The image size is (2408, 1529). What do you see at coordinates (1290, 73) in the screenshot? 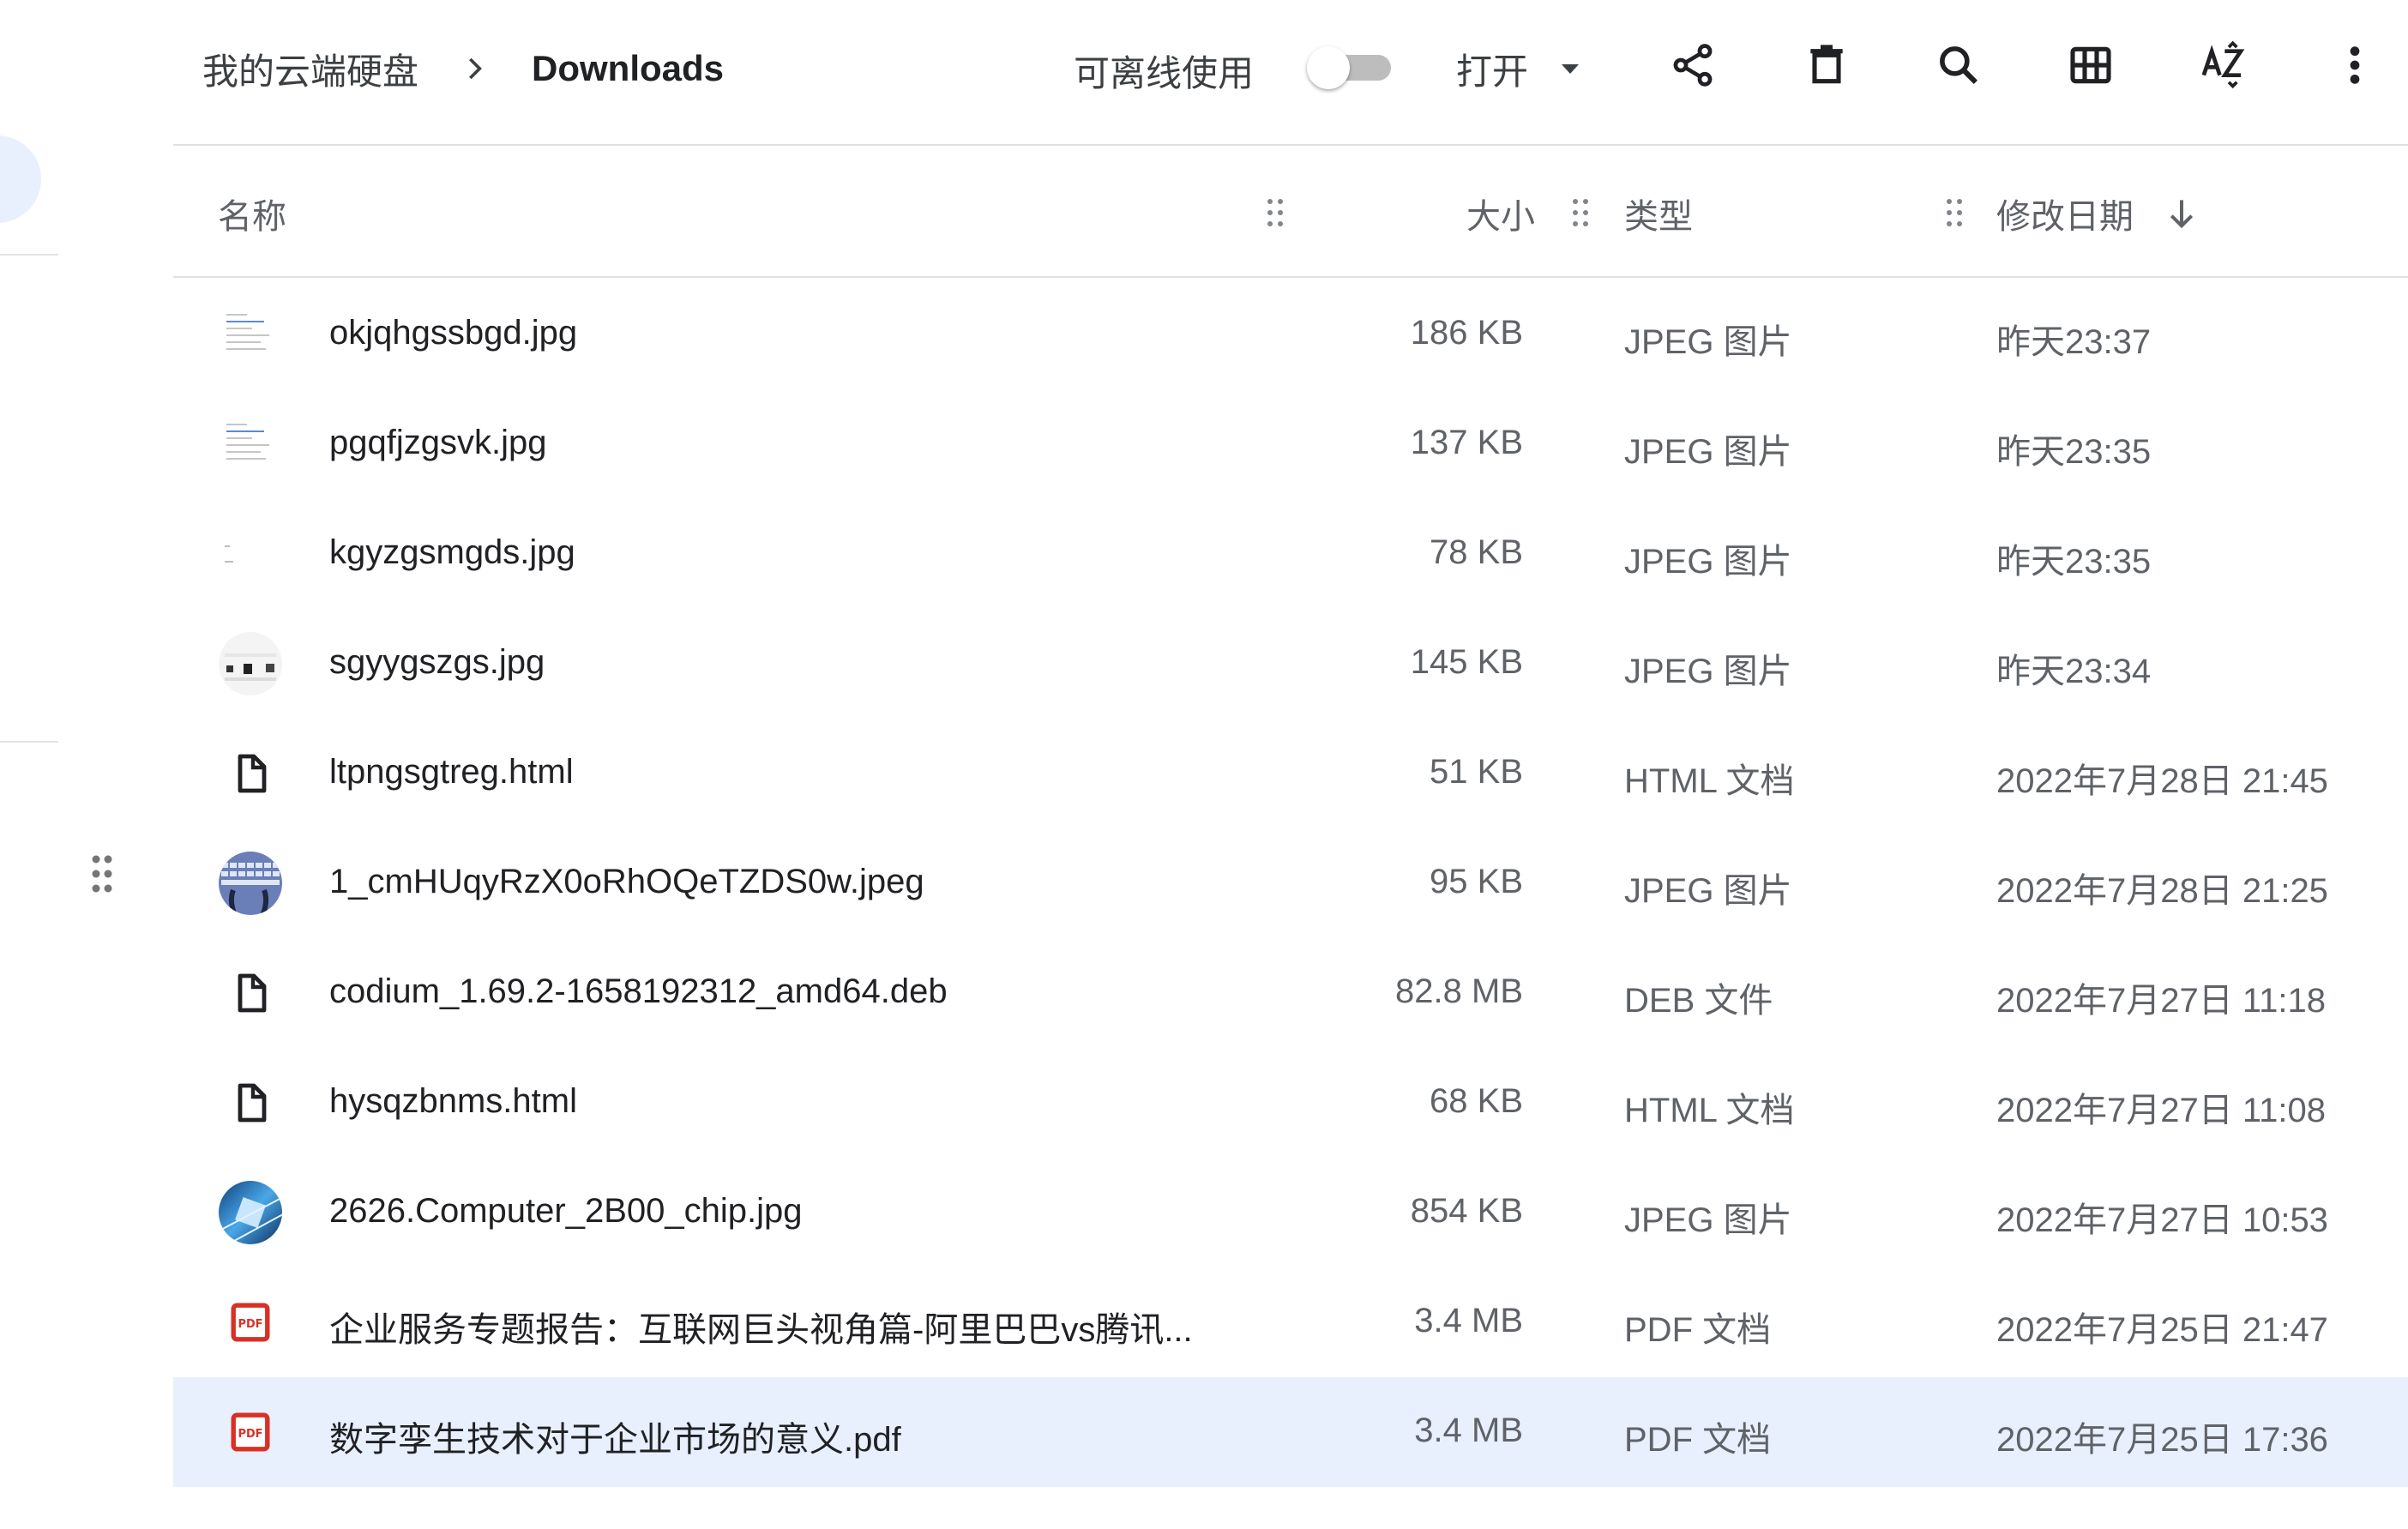
I see `toolbar: 我的云端硬盘 Downloads 可离线使用 打开` at bounding box center [1290, 73].